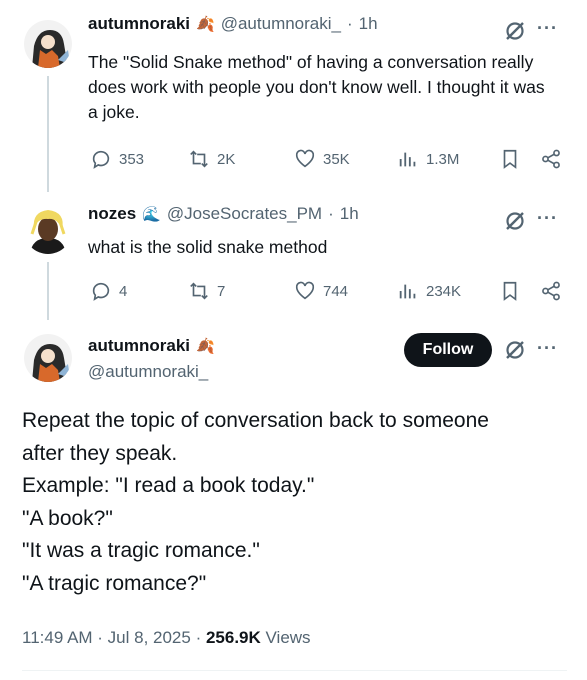 The image size is (587, 680). What do you see at coordinates (100, 453) in the screenshot?
I see `text-line: after they speak.` at bounding box center [100, 453].